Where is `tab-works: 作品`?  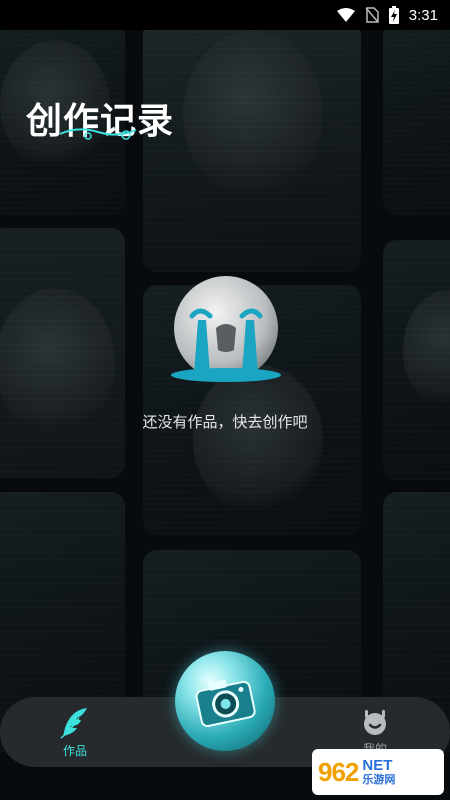
tab-works: 作品 is located at coordinates (75, 732).